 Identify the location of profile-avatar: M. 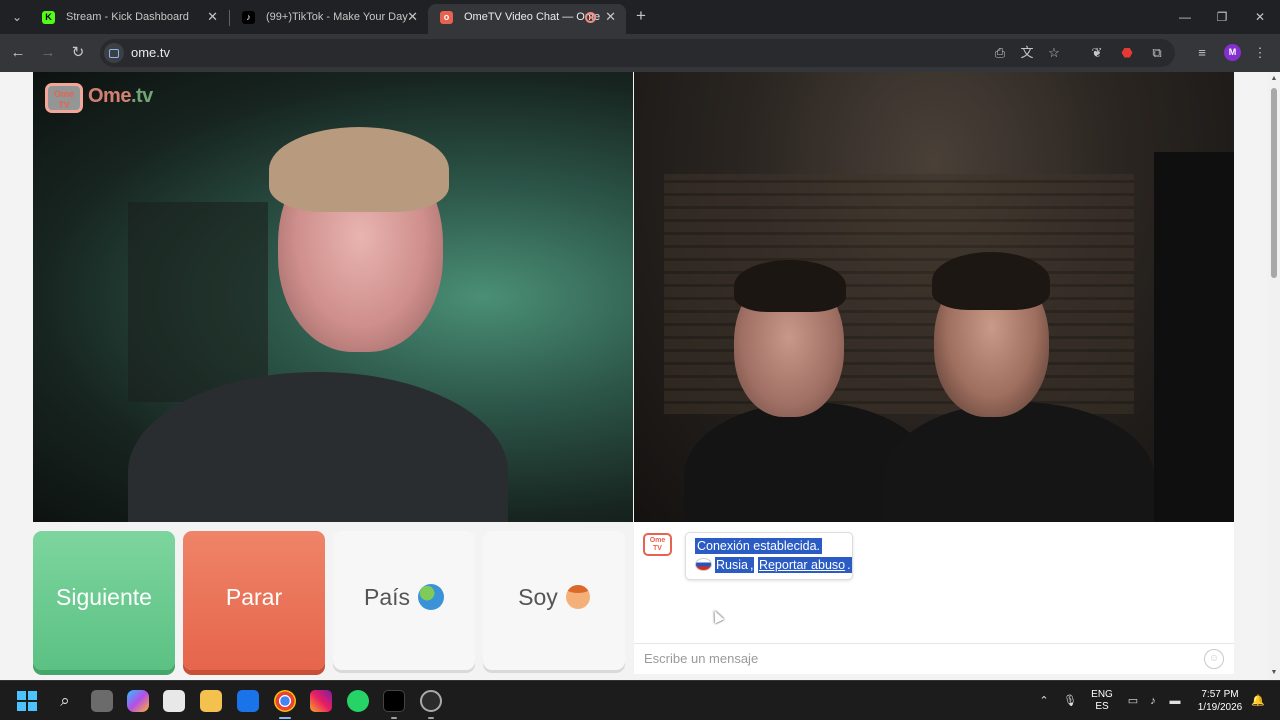
(1232, 52).